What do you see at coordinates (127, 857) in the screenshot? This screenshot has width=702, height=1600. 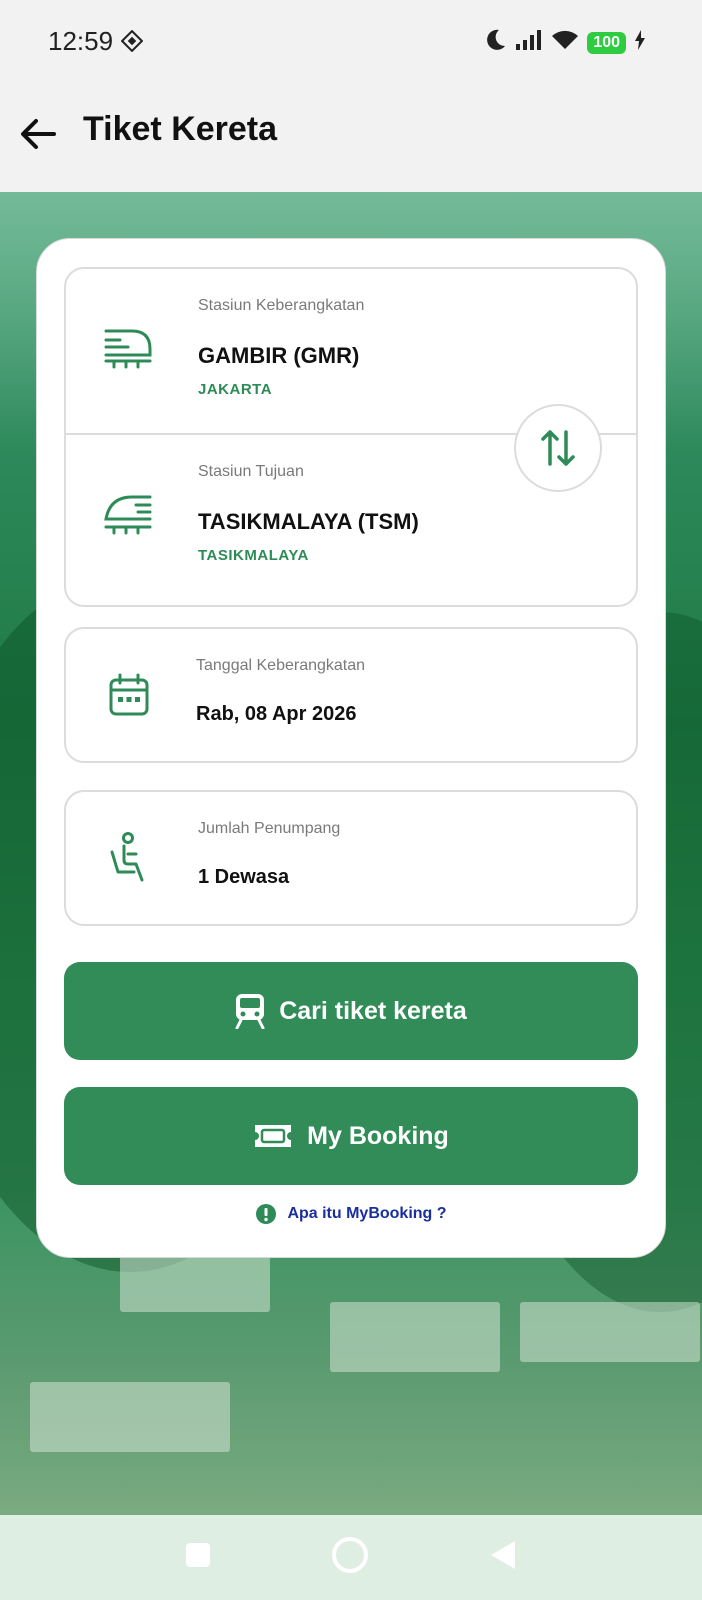 I see `seat-person-icon` at bounding box center [127, 857].